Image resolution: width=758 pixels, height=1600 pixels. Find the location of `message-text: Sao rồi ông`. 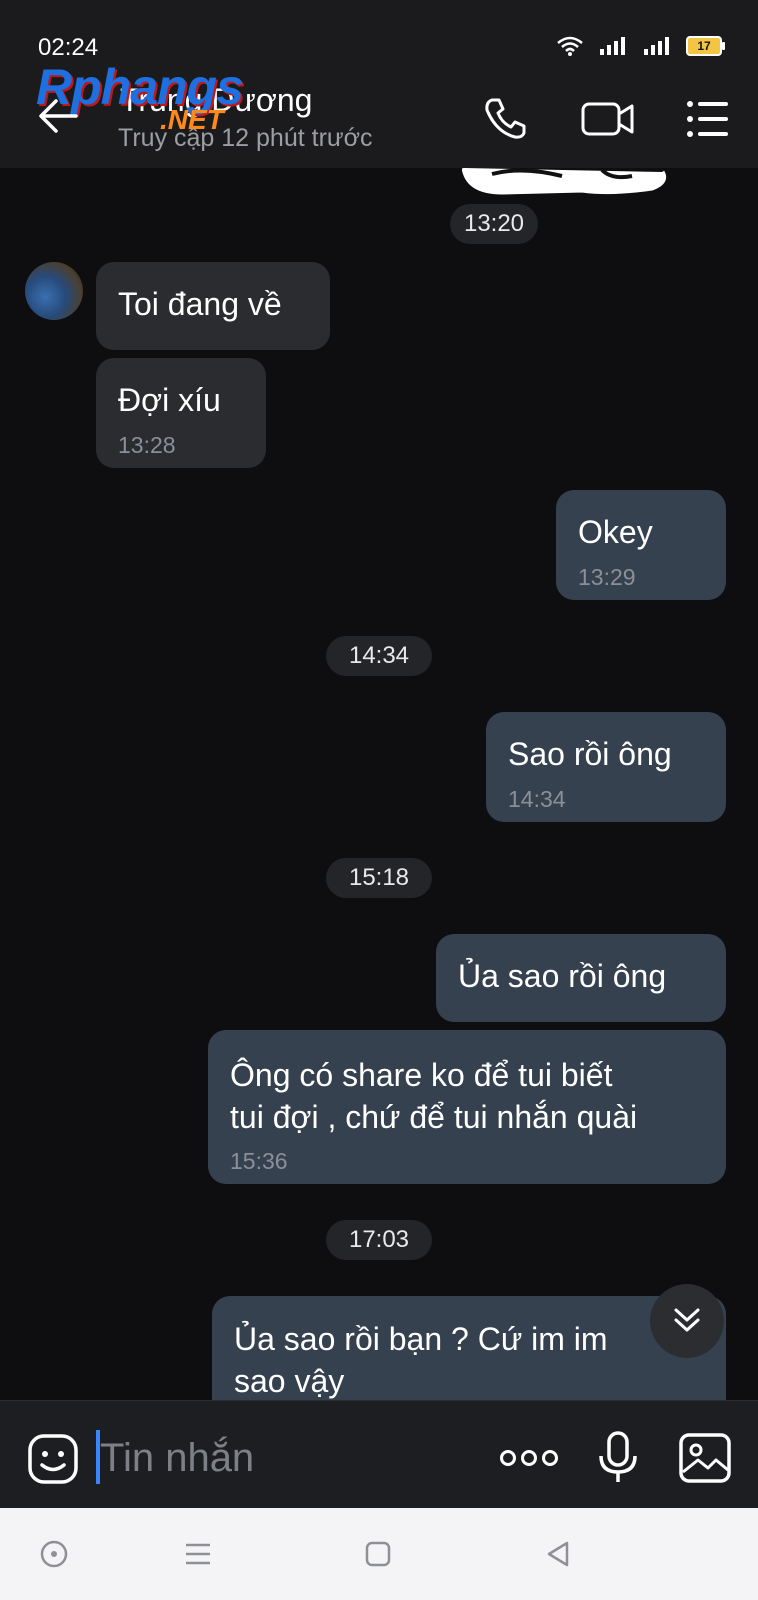

message-text: Sao rồi ông is located at coordinates (590, 754).